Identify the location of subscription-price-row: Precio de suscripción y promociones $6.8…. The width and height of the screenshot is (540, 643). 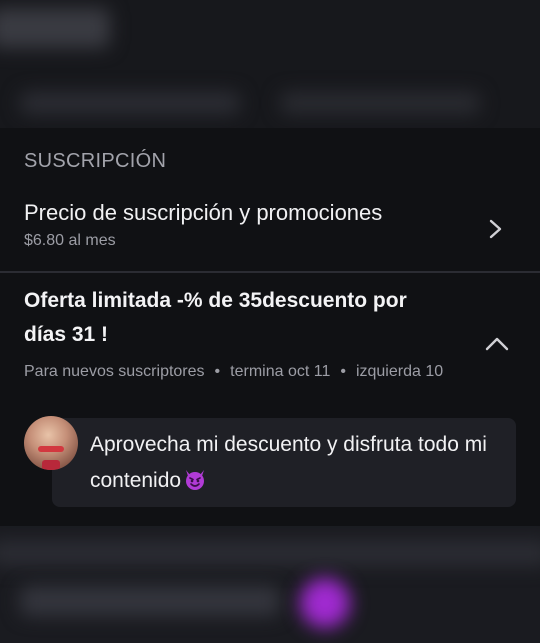
(270, 233).